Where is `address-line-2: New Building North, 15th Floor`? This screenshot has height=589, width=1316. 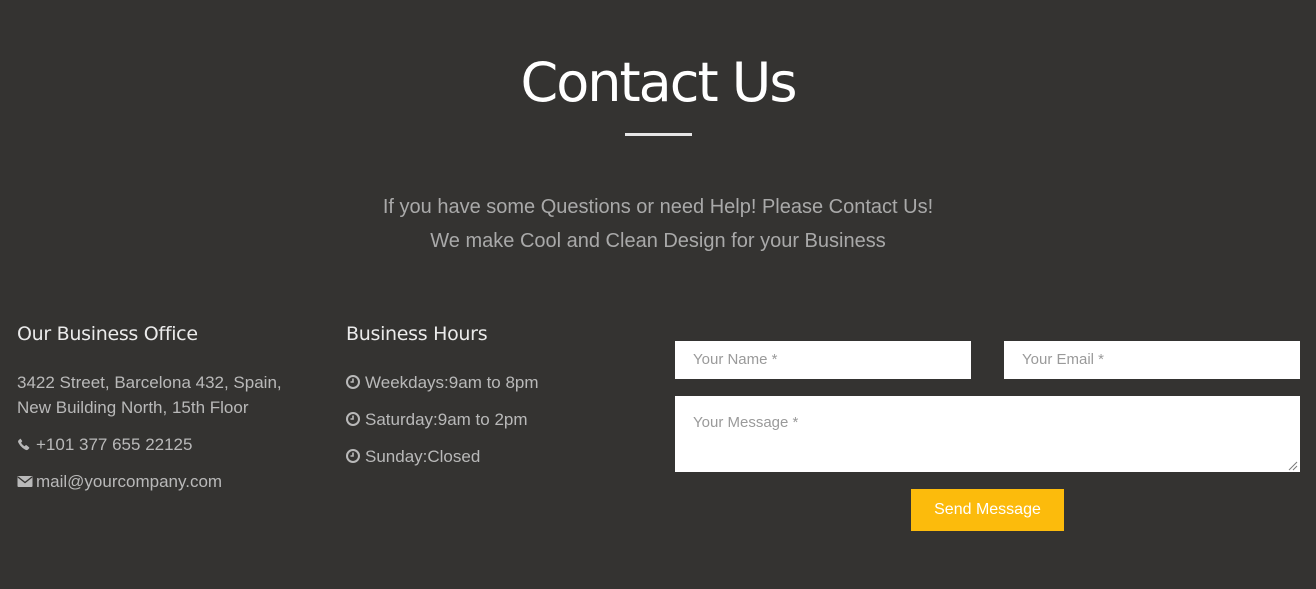
address-line-2: New Building North, 15th Floor is located at coordinates (133, 407).